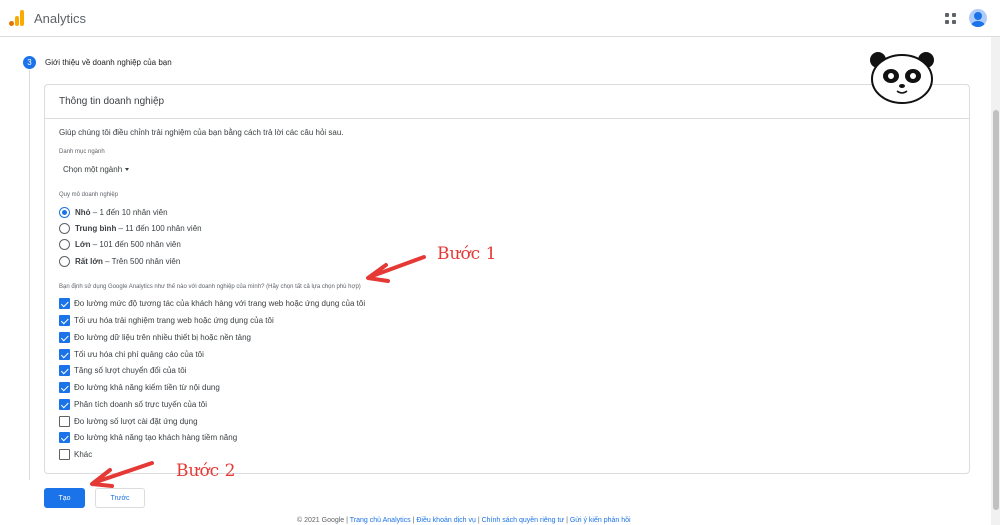 This screenshot has height=525, width=1000. I want to click on create-button: Tạo, so click(64, 498).